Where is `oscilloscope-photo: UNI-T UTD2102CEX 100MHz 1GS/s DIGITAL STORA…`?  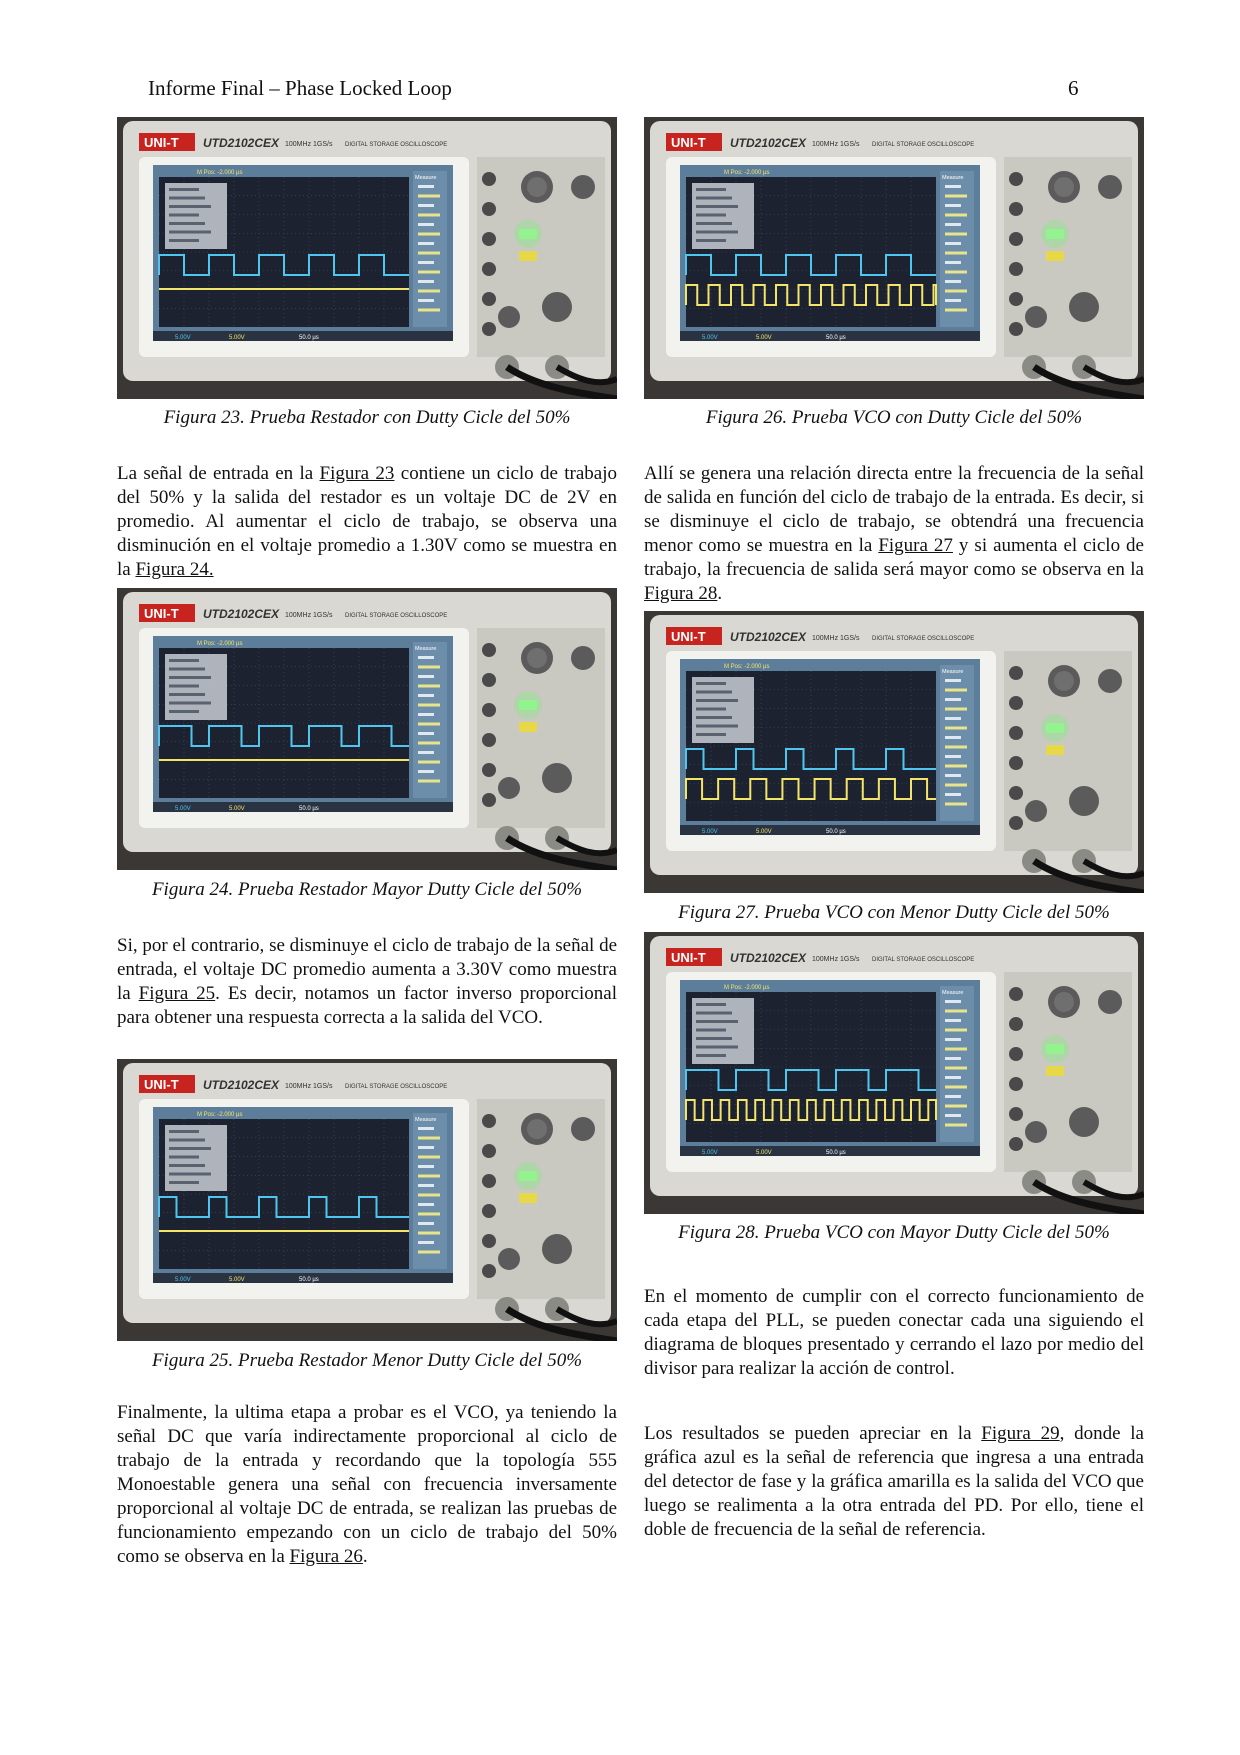
oscilloscope-photo: UNI-T UTD2102CEX 100MHz 1GS/s DIGITAL STORA… is located at coordinates (894, 1073).